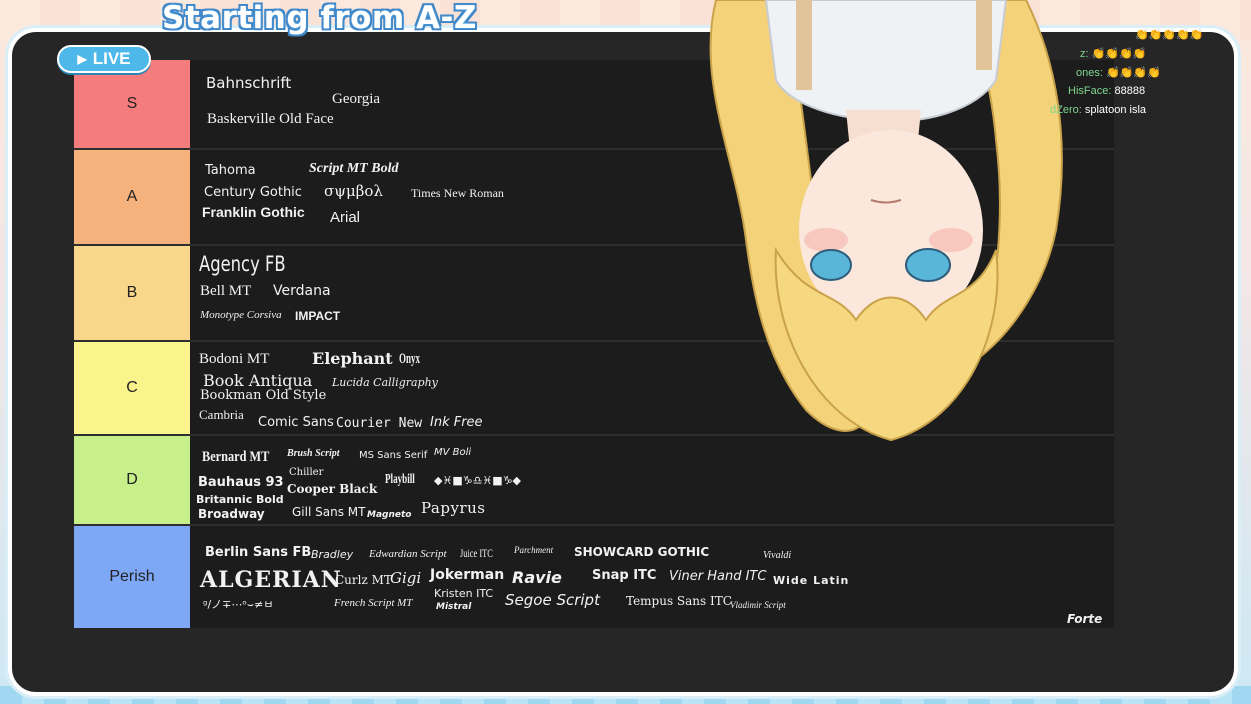  Describe the element at coordinates (409, 359) in the screenshot. I see `font-item: Onyx` at that location.